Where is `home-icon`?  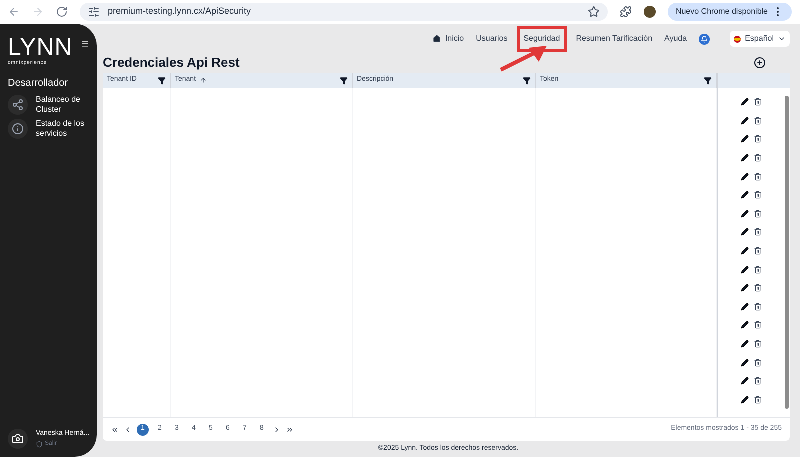
home-icon is located at coordinates (437, 39).